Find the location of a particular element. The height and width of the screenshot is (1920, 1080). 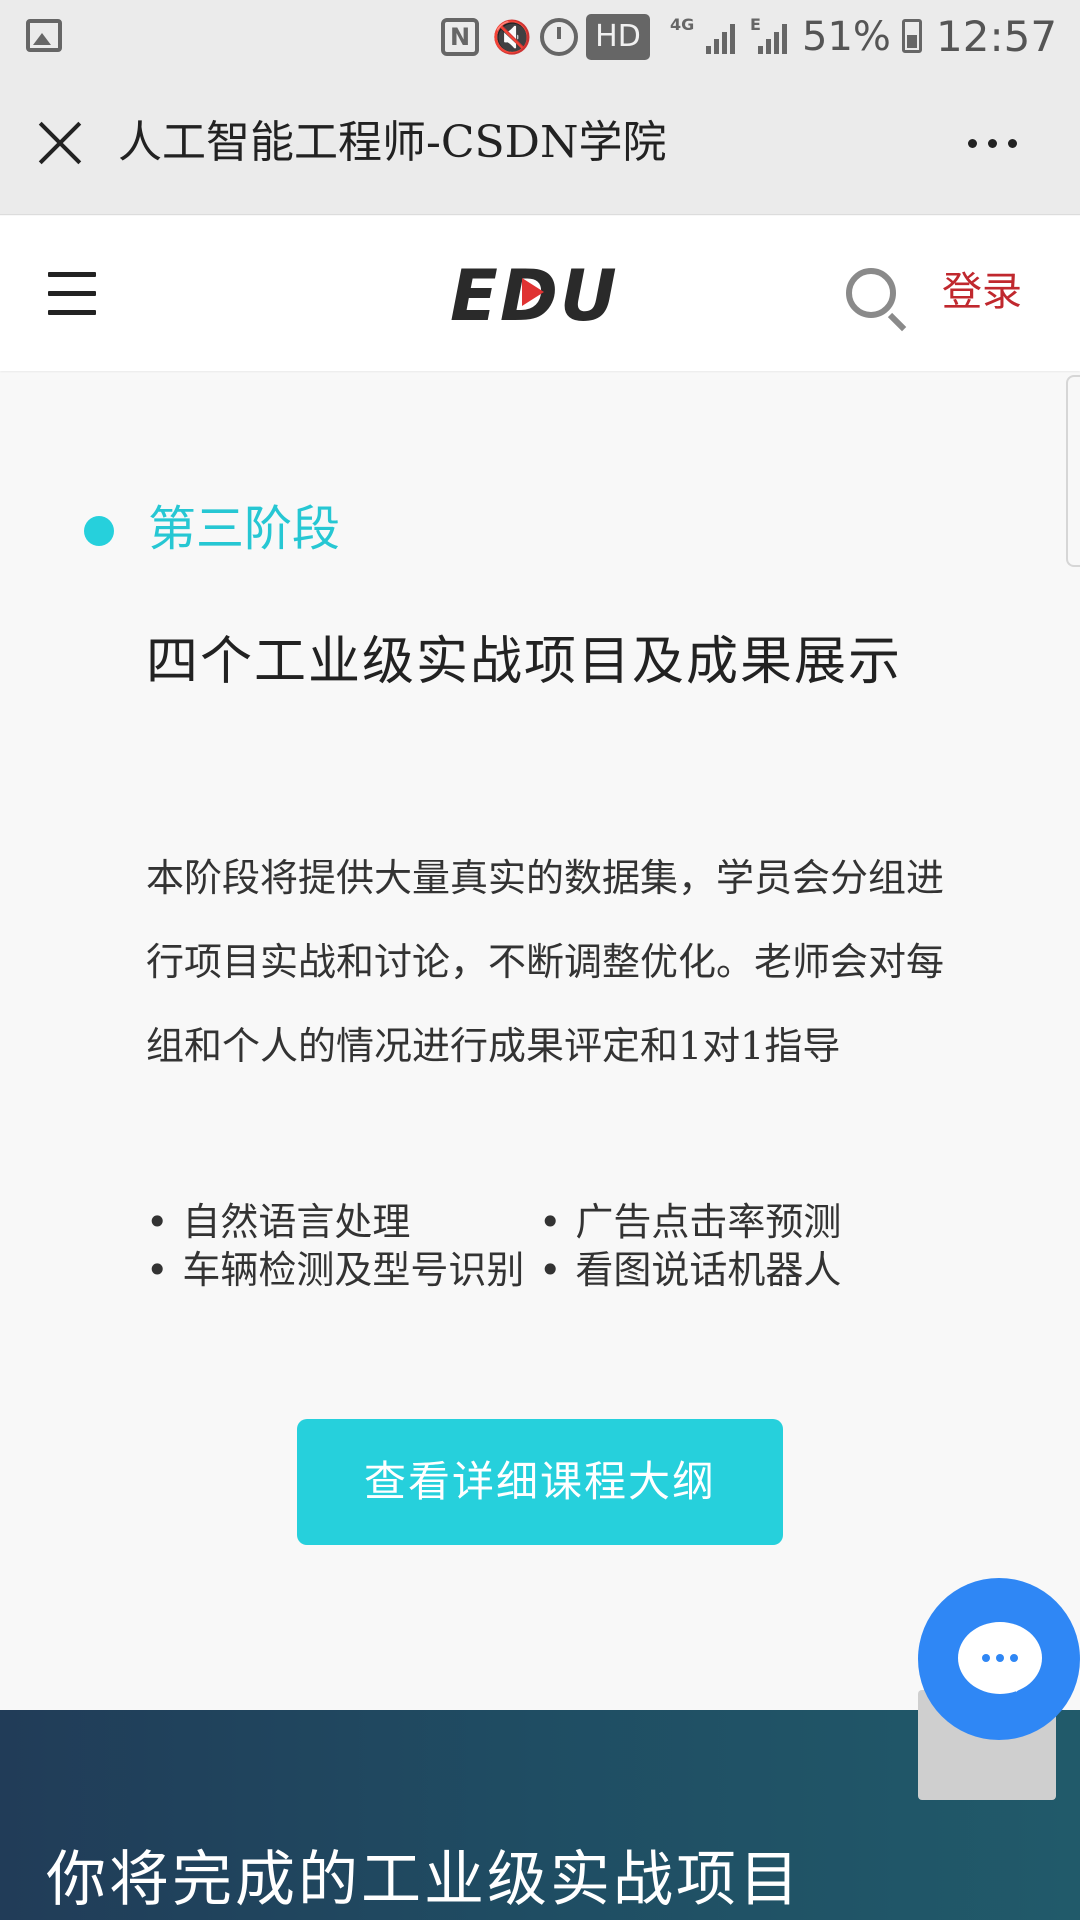

list-item: 自然语言处理 is located at coordinates (278, 1222).